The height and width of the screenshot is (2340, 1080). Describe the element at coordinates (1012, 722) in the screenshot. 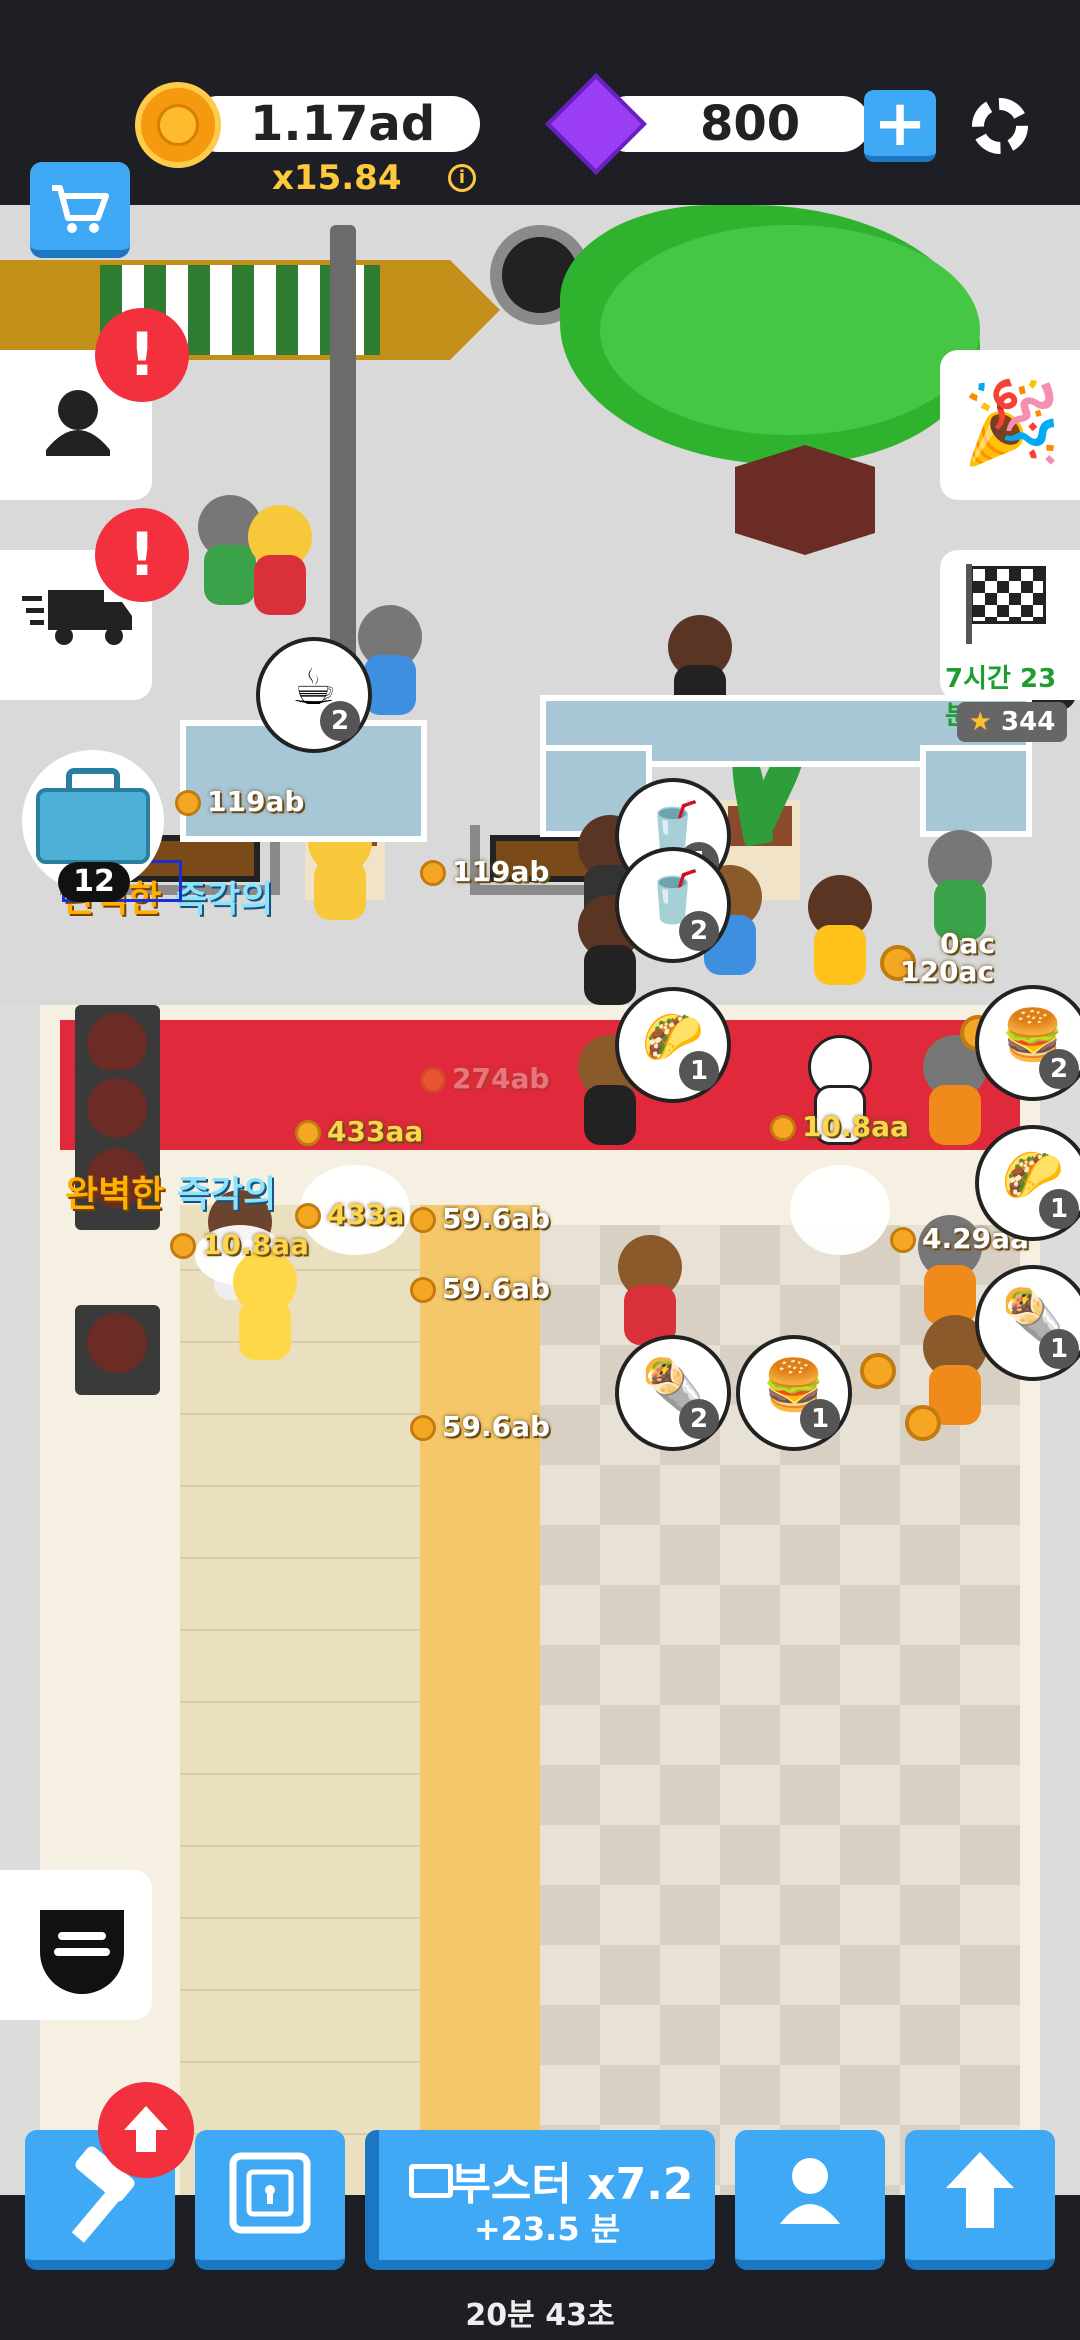

I see `event-star-badge: ★ 344` at that location.